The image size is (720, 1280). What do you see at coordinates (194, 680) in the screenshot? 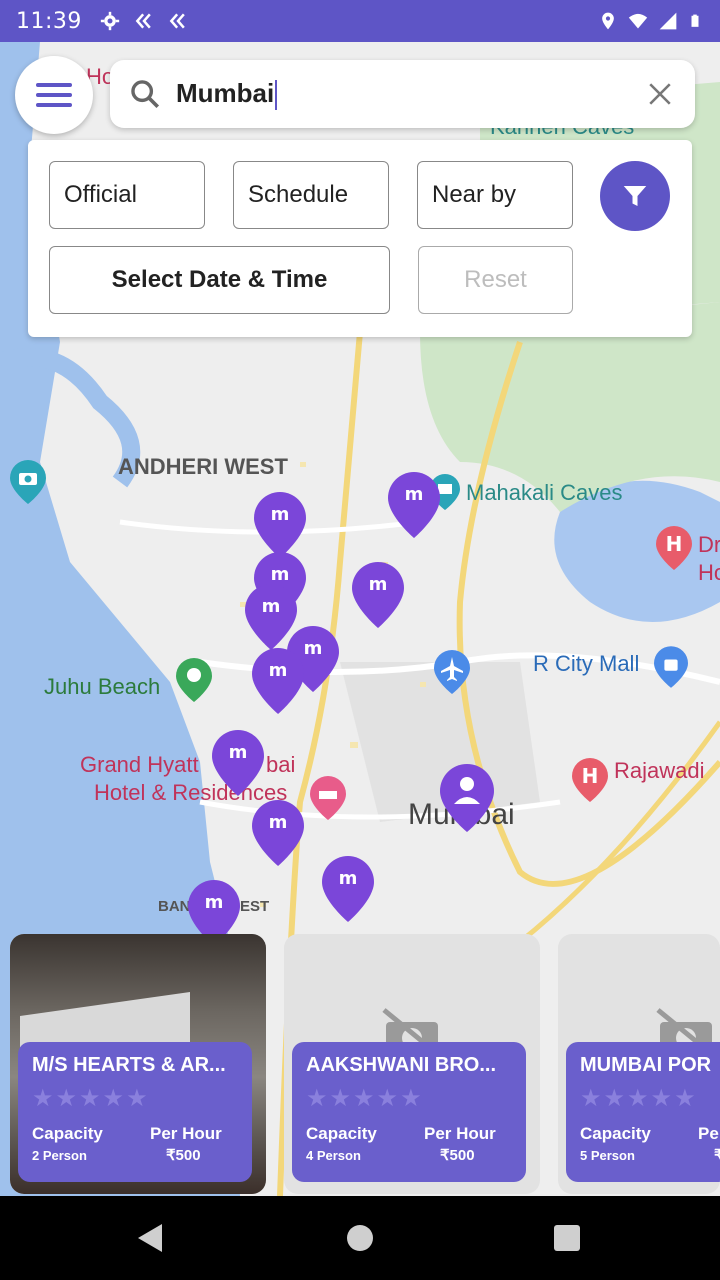
I see `park-poi-icon` at bounding box center [194, 680].